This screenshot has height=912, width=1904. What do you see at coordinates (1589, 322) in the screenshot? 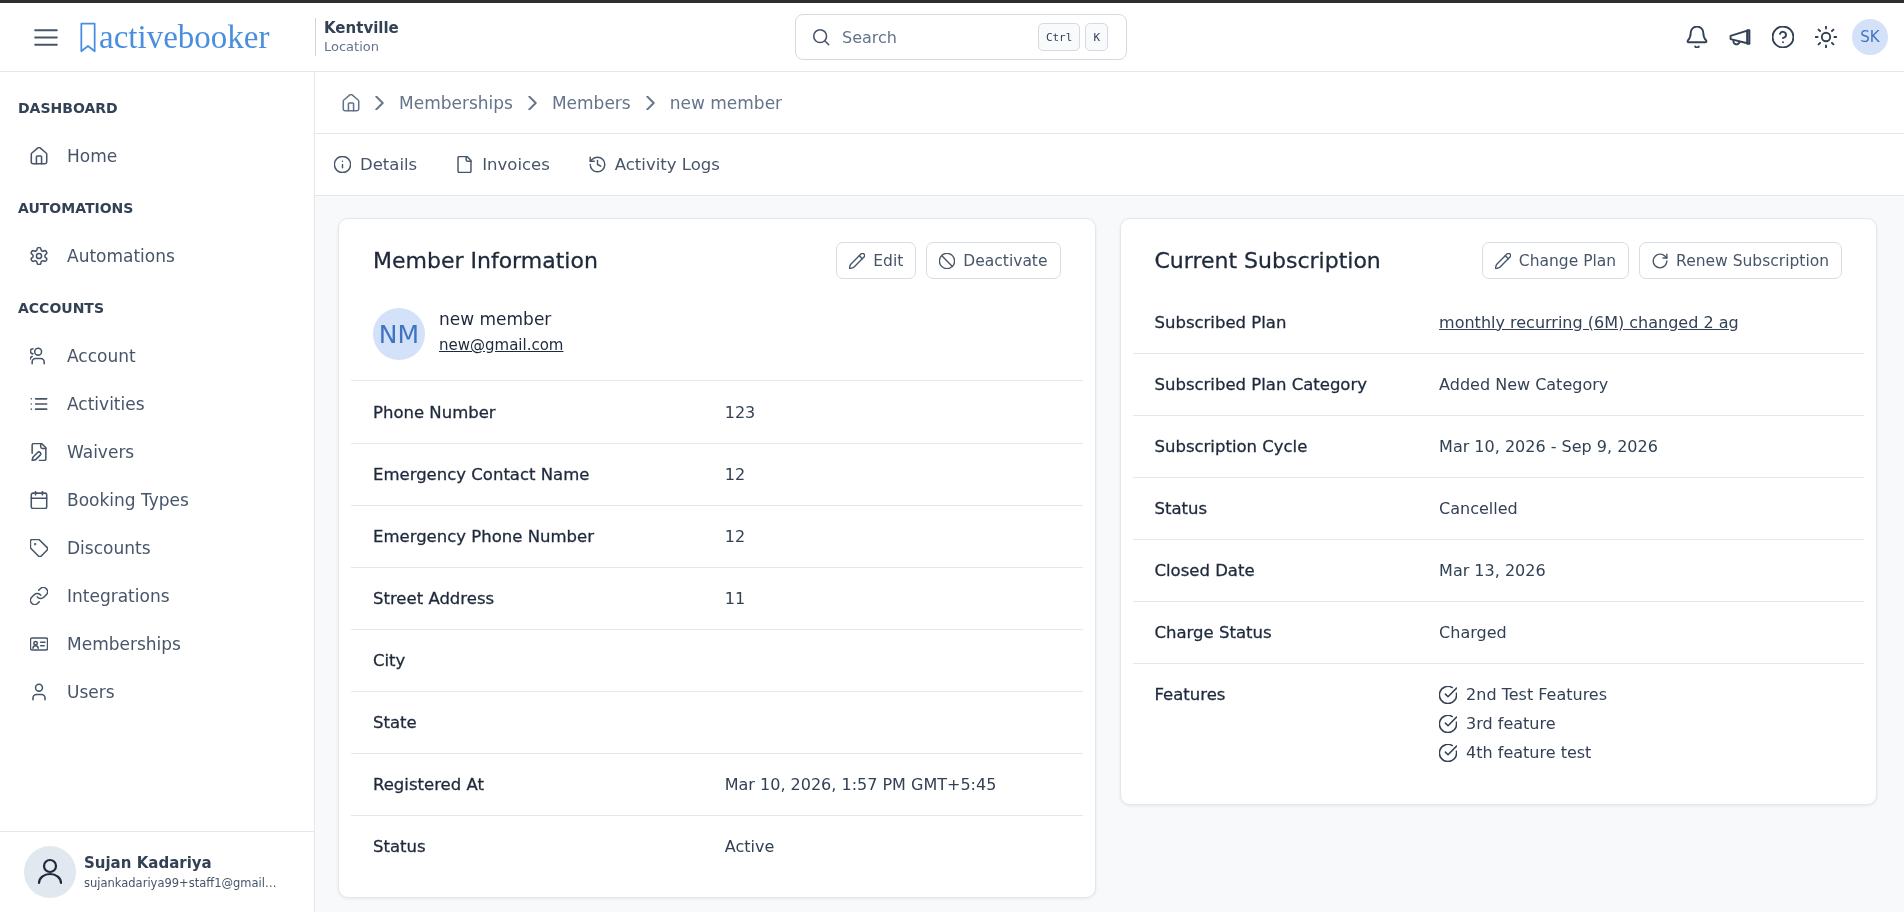
I see `plan-link: monthly recurring (6M) changed 2 ag` at bounding box center [1589, 322].